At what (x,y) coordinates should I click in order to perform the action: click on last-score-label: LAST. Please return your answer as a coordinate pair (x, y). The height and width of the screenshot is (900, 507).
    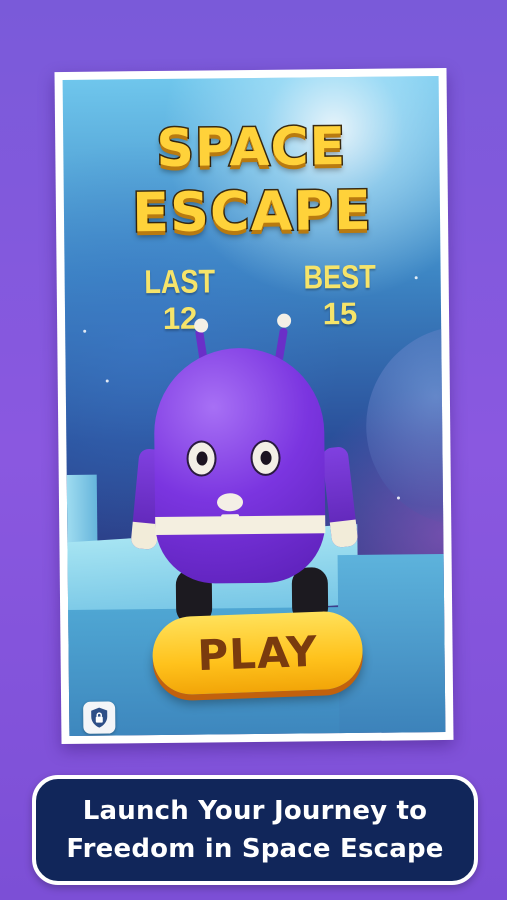
    Looking at the image, I should click on (180, 281).